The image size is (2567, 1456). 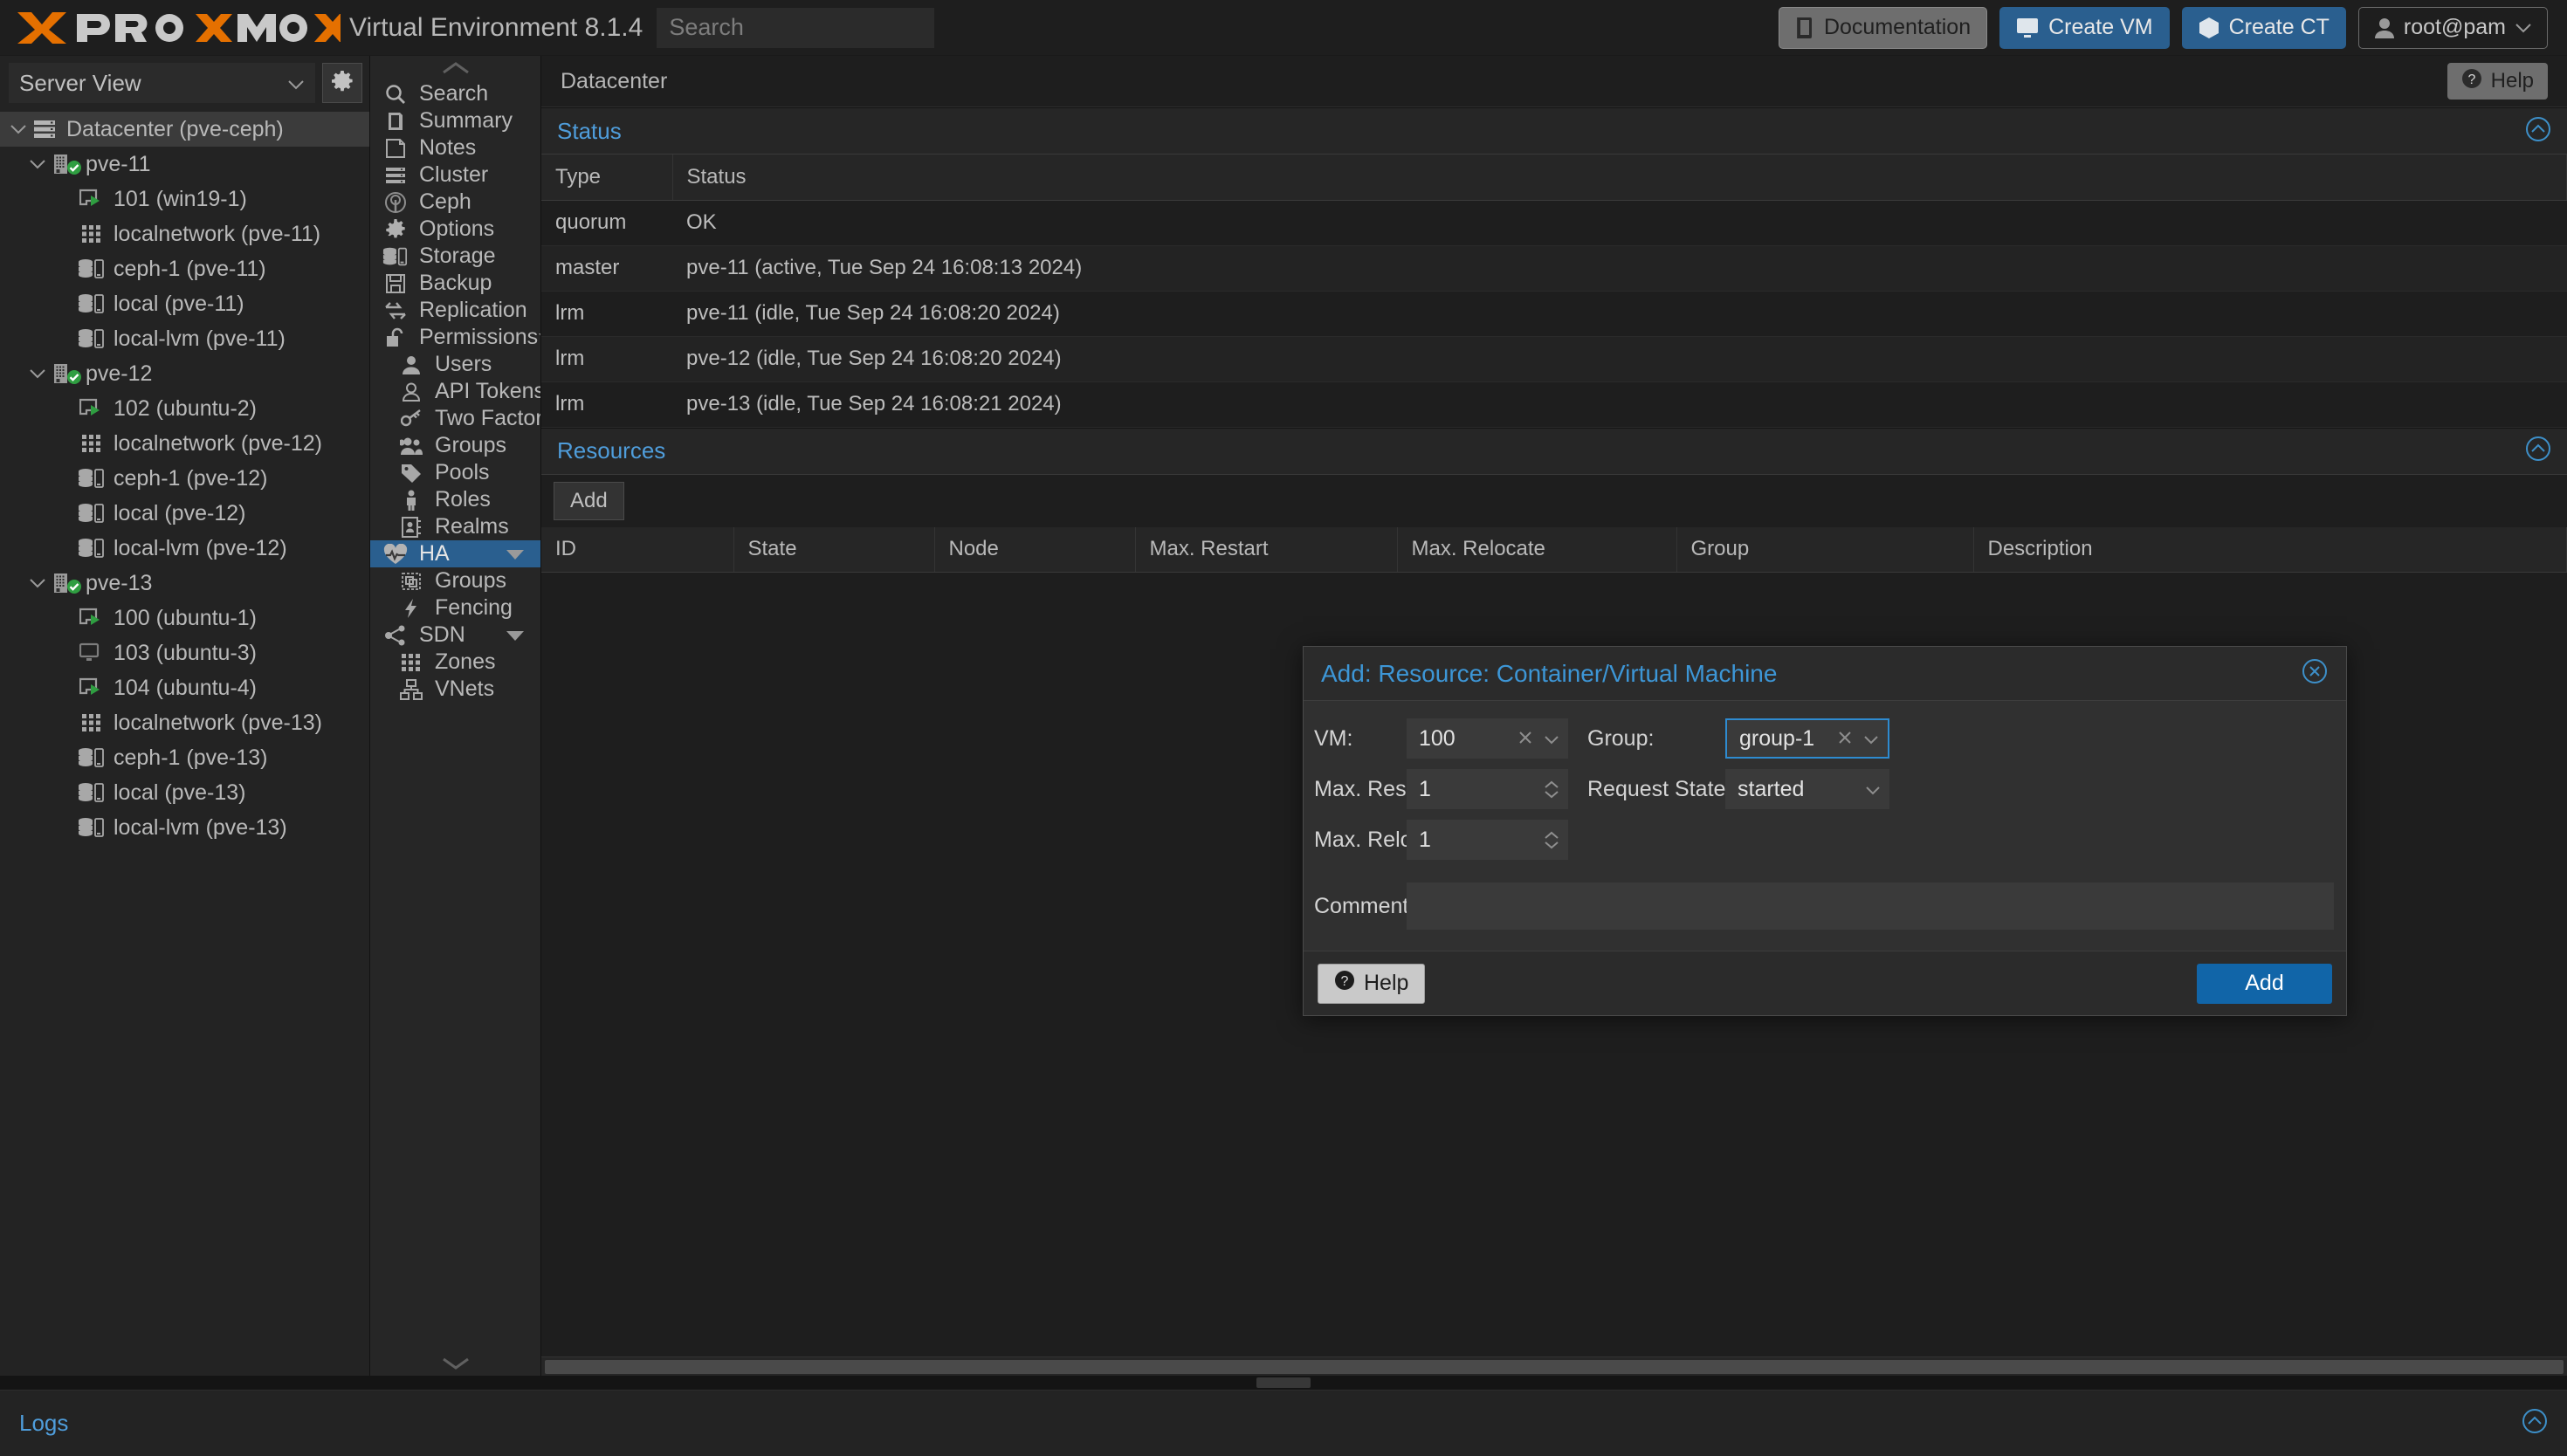 What do you see at coordinates (342, 83) in the screenshot?
I see `tree-settings-button` at bounding box center [342, 83].